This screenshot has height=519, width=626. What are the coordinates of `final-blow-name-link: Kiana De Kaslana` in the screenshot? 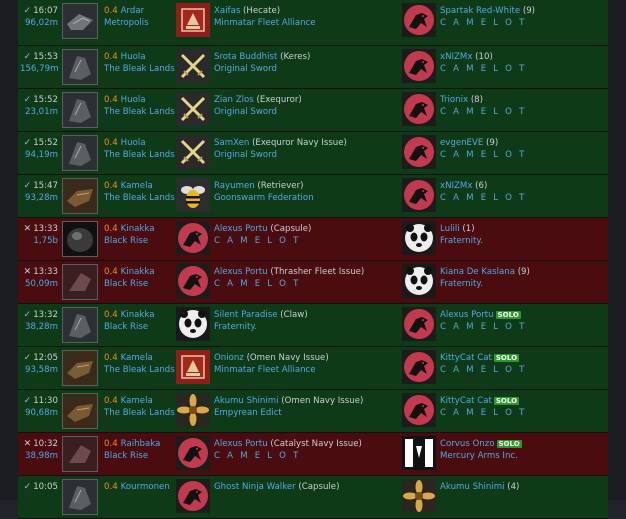 It's located at (477, 272).